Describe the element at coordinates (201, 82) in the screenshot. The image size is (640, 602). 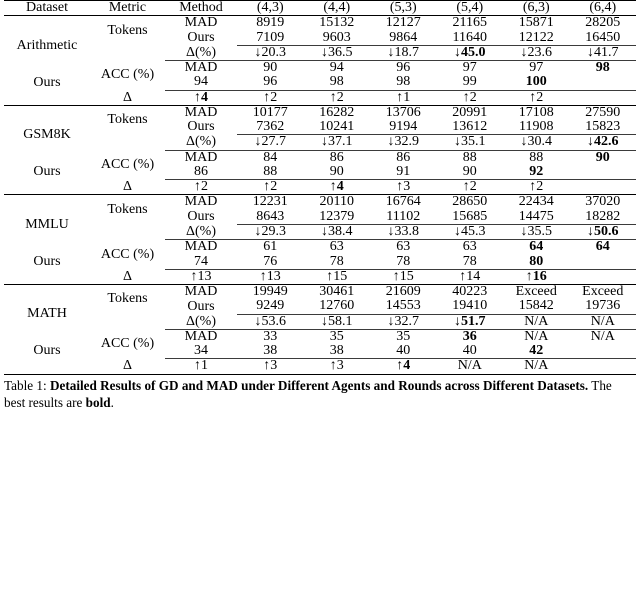
I see `cell-ours-(4,3): 94` at that location.